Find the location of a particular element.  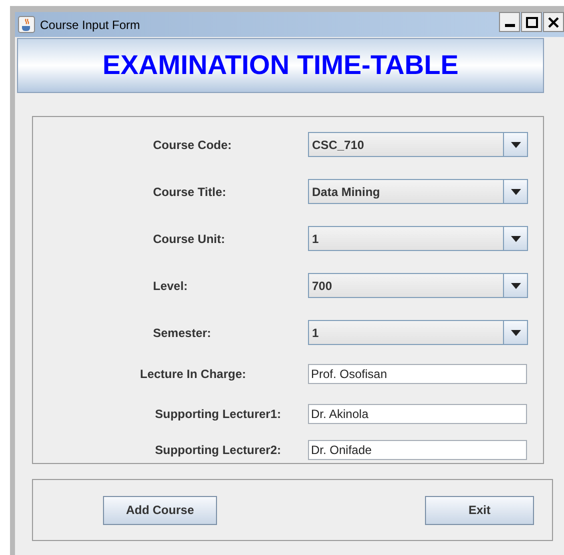

maximize-button is located at coordinates (531, 22).